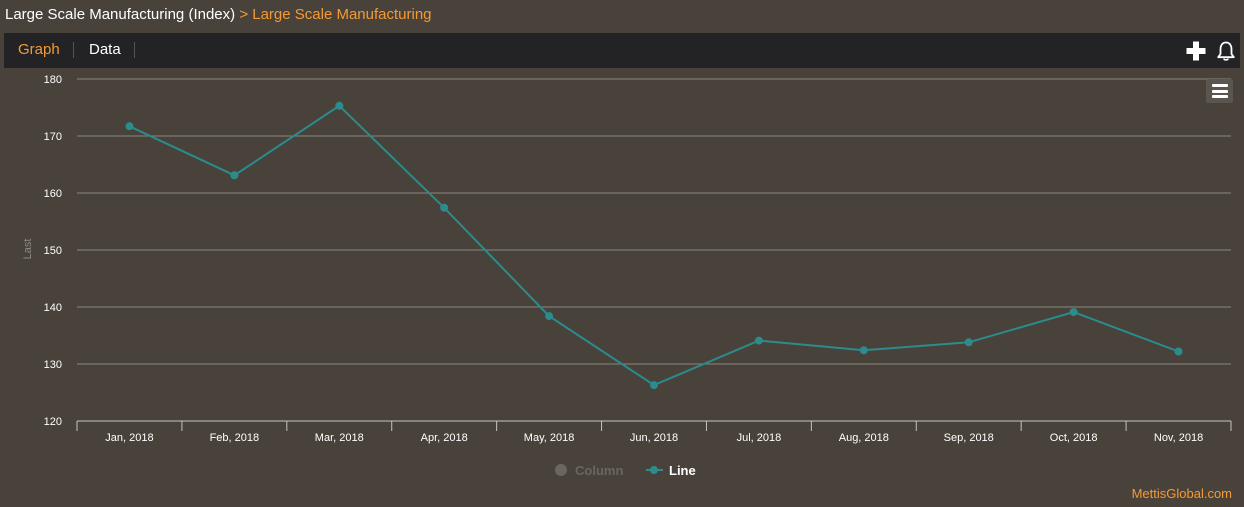 This screenshot has width=1244, height=507. What do you see at coordinates (682, 470) in the screenshot?
I see `legend-line-label: Line` at bounding box center [682, 470].